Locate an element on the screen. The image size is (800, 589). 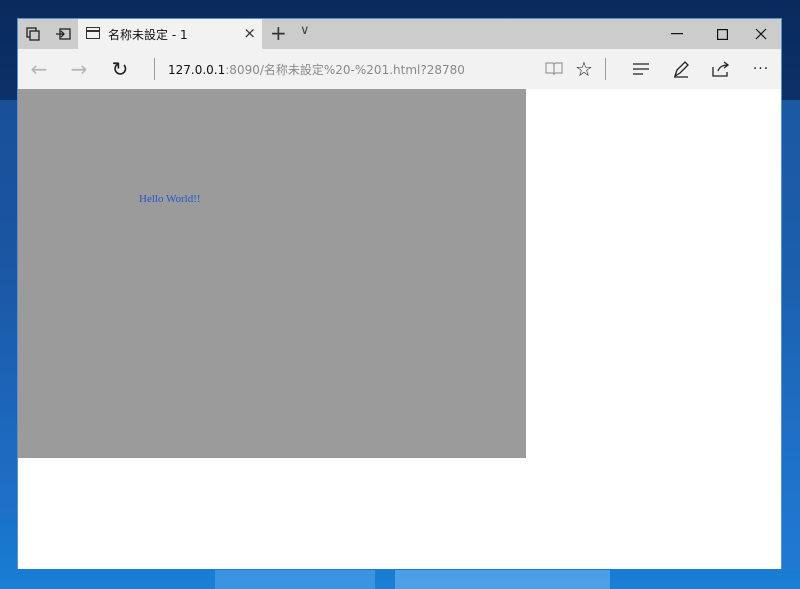
hello-world-text: Hello World!! is located at coordinates (170, 199).